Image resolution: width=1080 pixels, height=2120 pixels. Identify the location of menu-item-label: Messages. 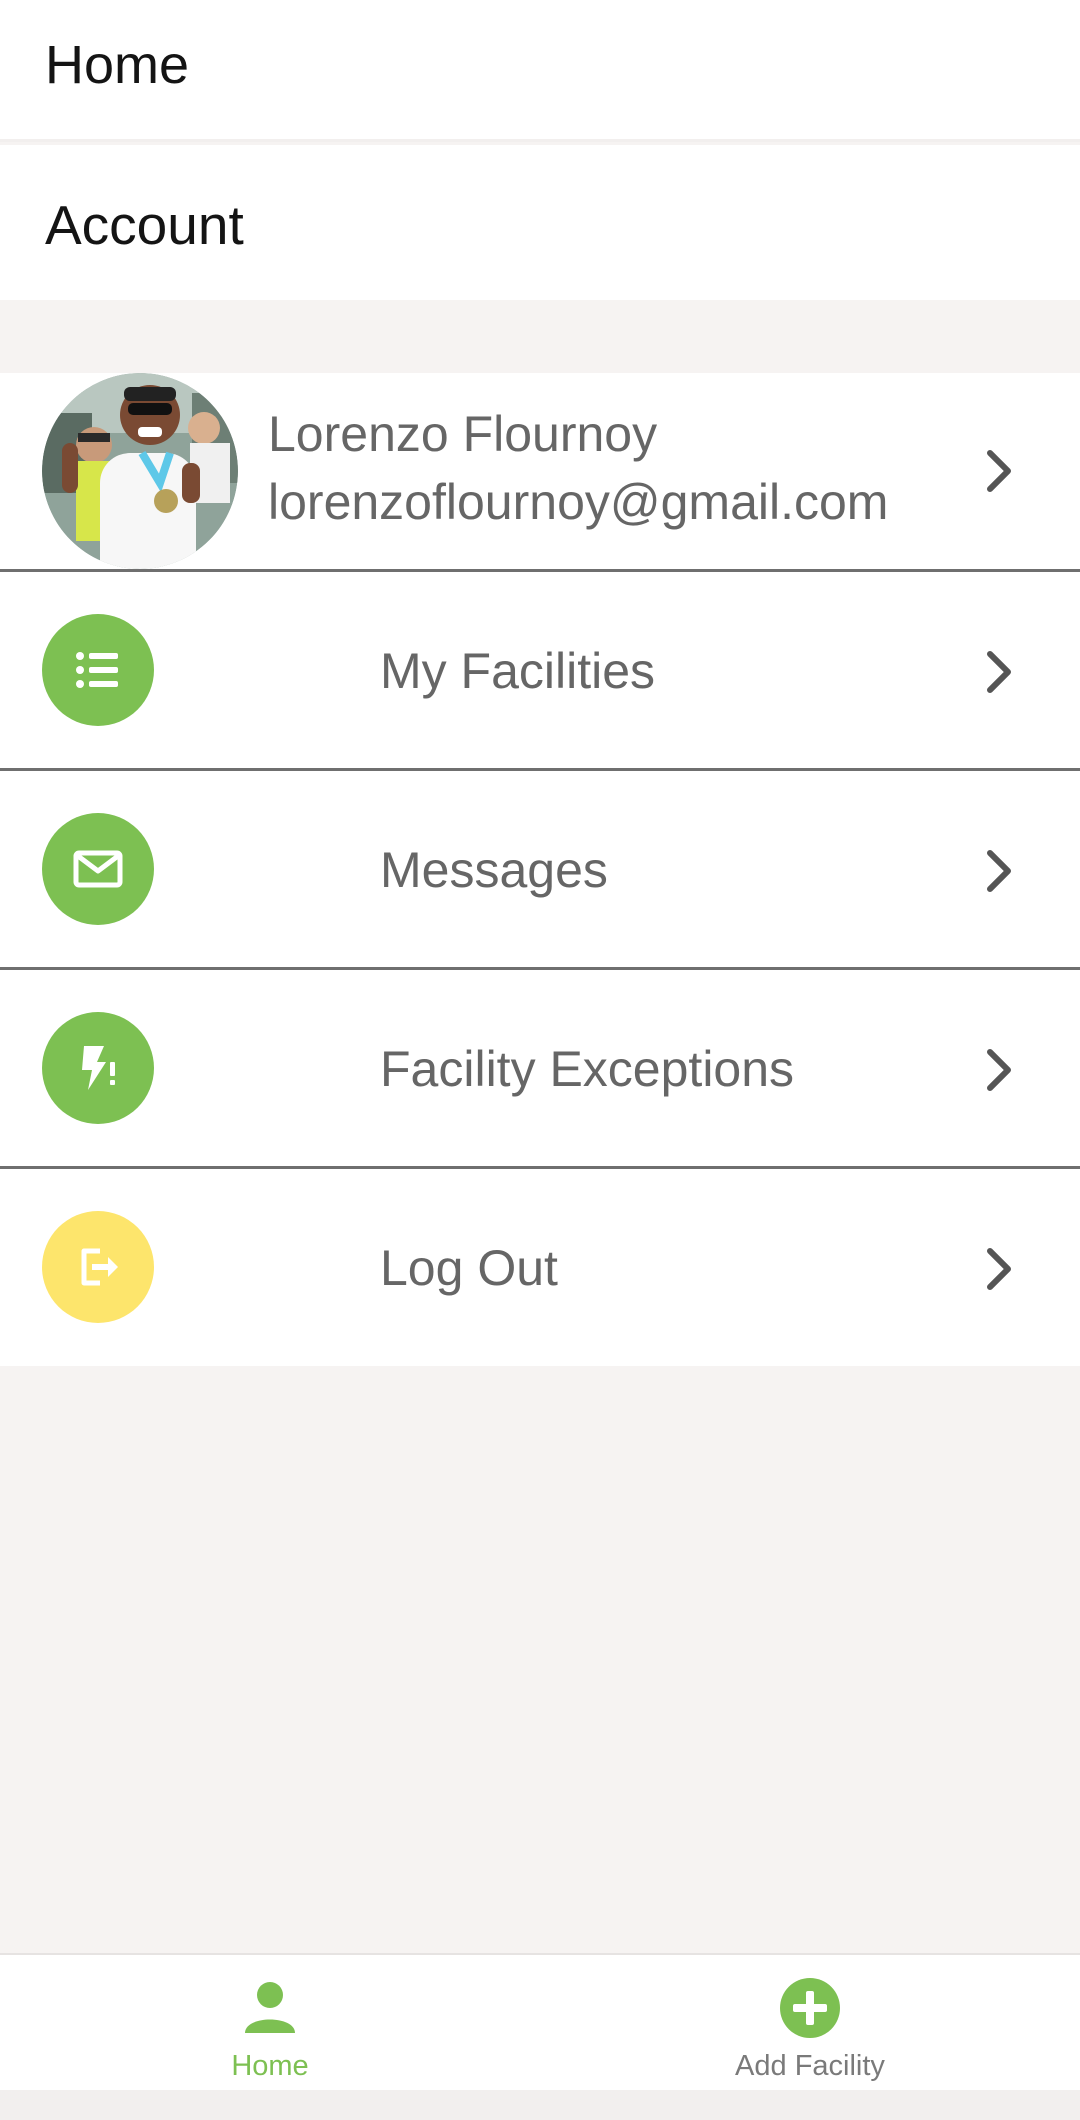
(494, 870).